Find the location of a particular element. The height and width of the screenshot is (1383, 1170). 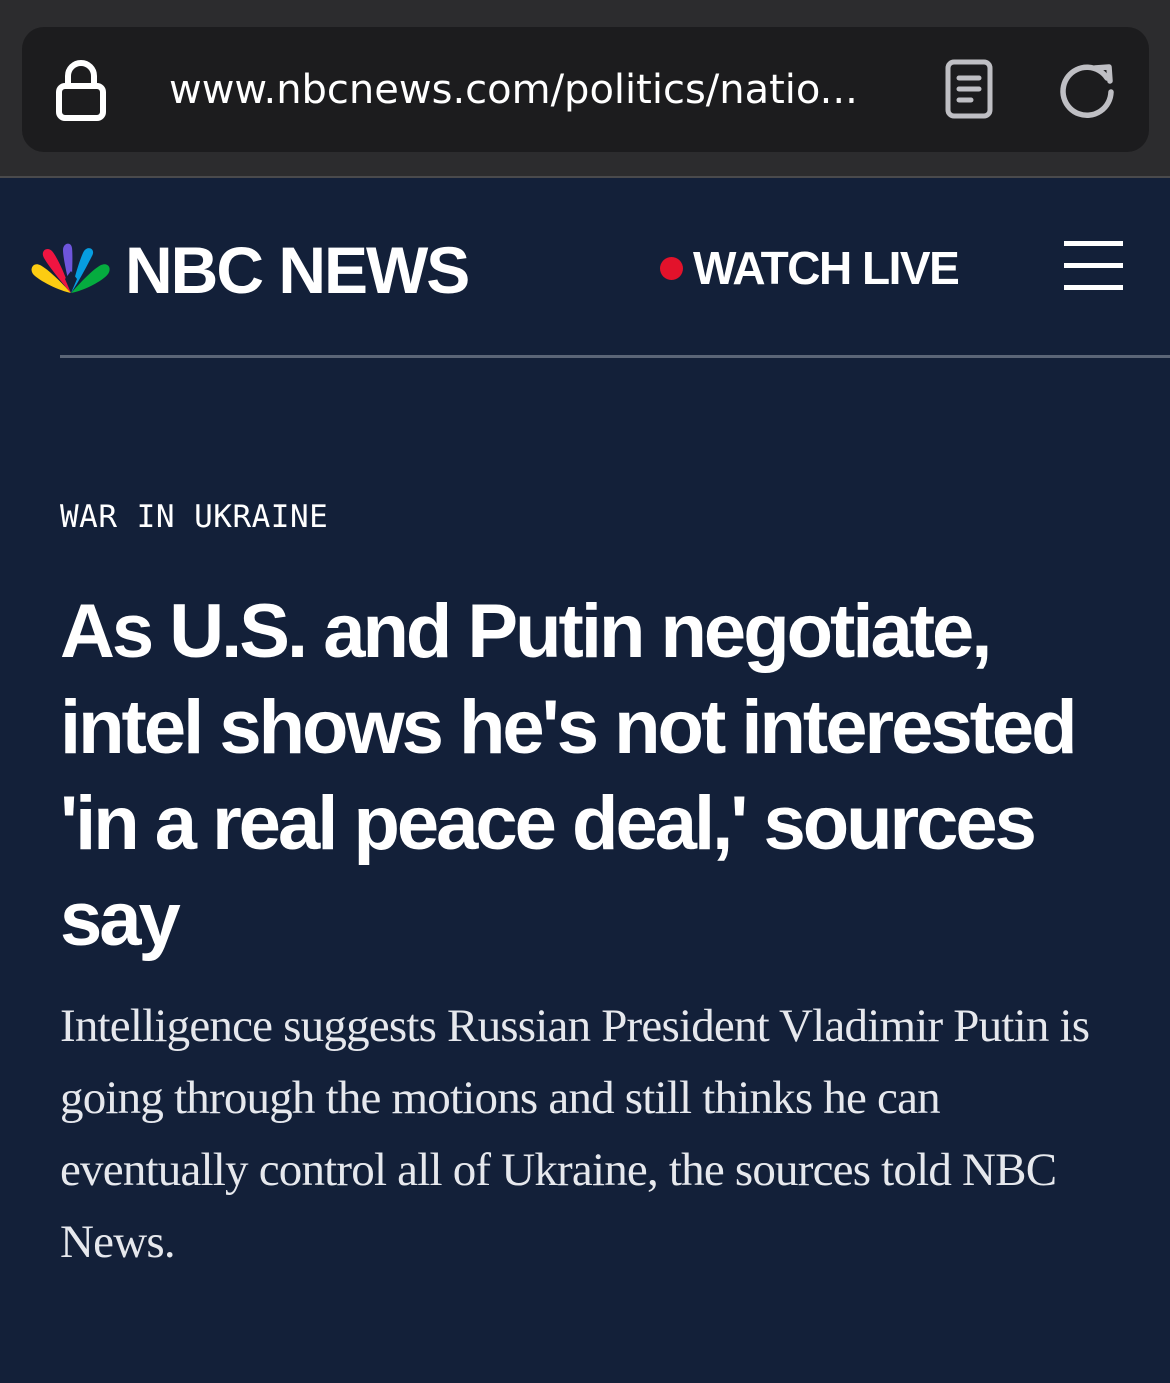

lock-icon is located at coordinates (81, 90).